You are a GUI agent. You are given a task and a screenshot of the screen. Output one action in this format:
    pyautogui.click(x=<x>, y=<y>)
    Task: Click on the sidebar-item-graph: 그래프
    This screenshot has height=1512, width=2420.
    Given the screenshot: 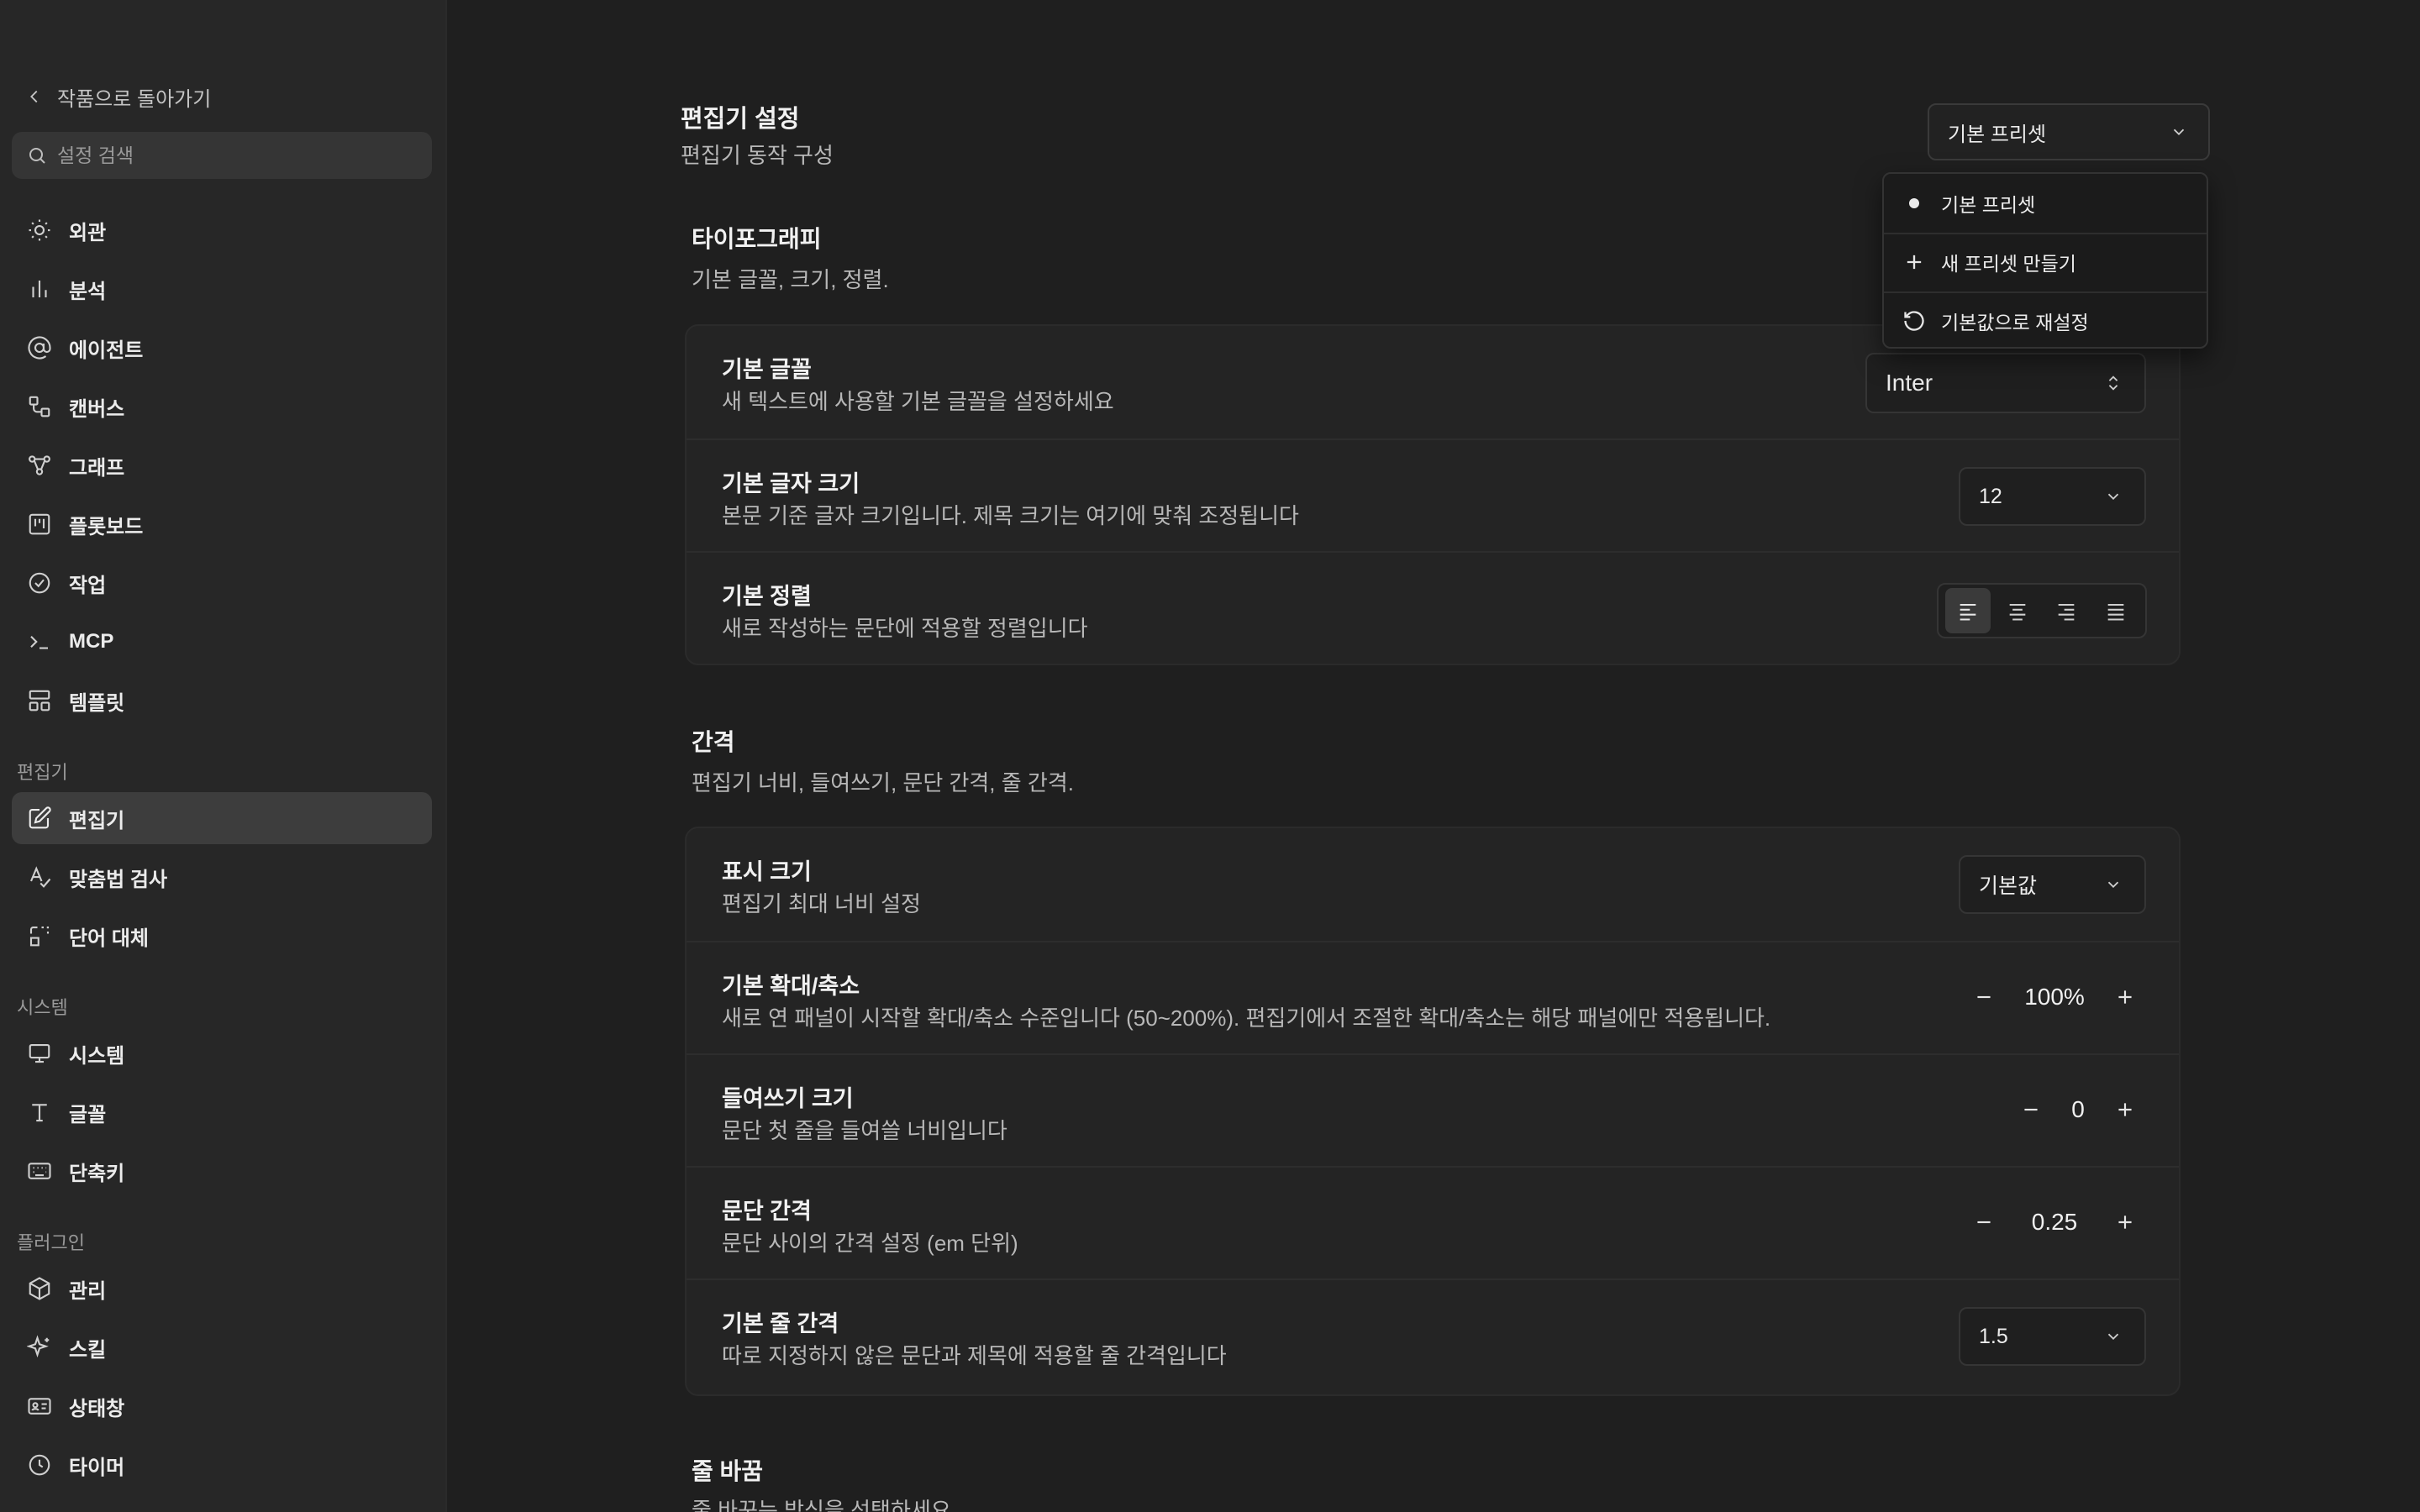 What is the action you would take?
    pyautogui.click(x=222, y=465)
    